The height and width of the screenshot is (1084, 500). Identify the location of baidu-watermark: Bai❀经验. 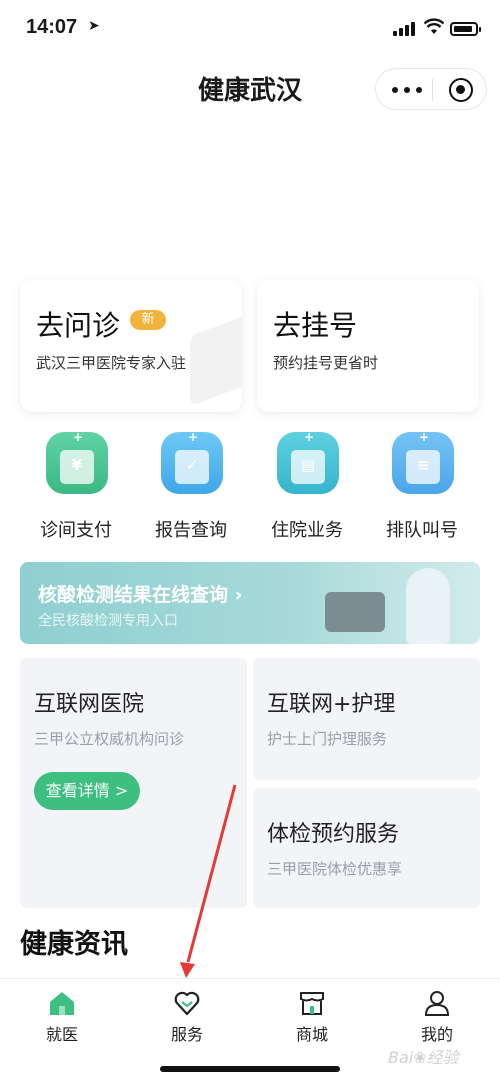
(423, 1057).